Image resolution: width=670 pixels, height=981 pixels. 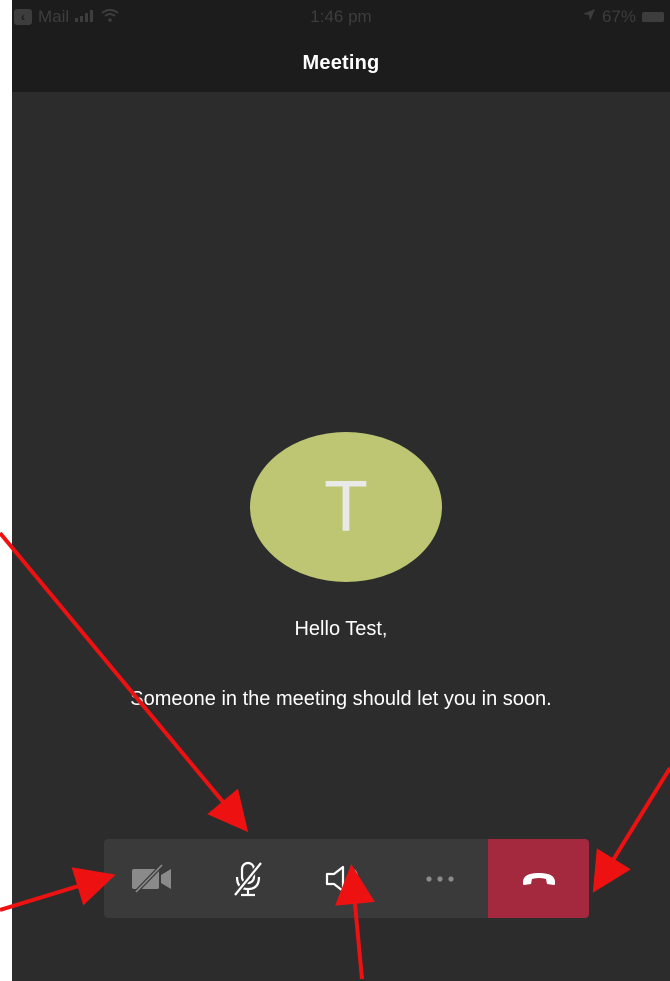 I want to click on avatar: T, so click(x=346, y=507).